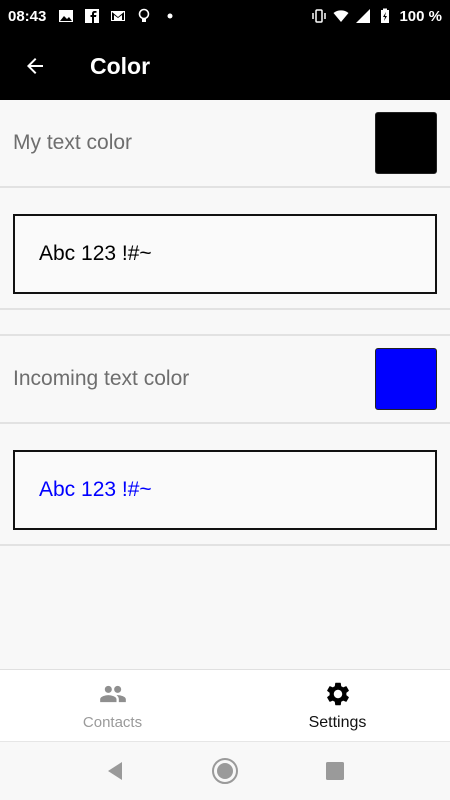  I want to click on gear-icon, so click(337, 693).